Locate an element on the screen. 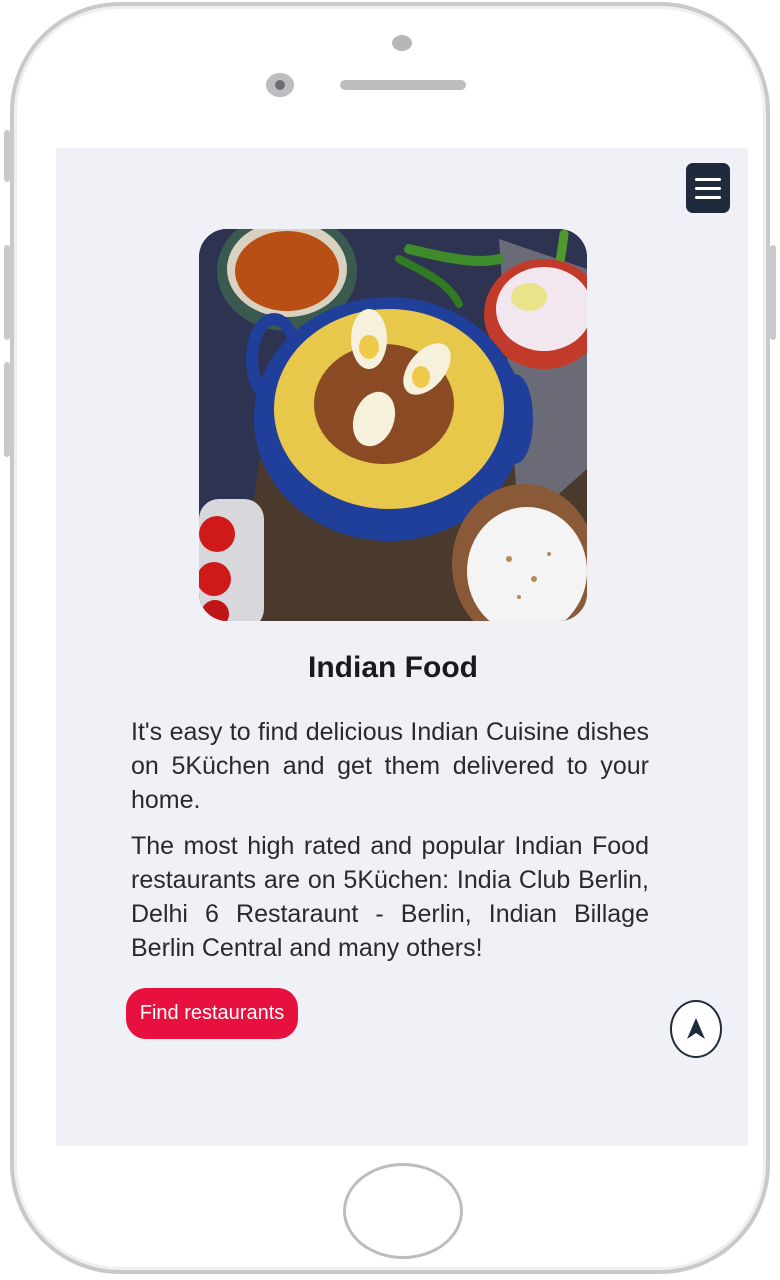 The width and height of the screenshot is (780, 1280). navigation-arrow-icon is located at coordinates (696, 1029).